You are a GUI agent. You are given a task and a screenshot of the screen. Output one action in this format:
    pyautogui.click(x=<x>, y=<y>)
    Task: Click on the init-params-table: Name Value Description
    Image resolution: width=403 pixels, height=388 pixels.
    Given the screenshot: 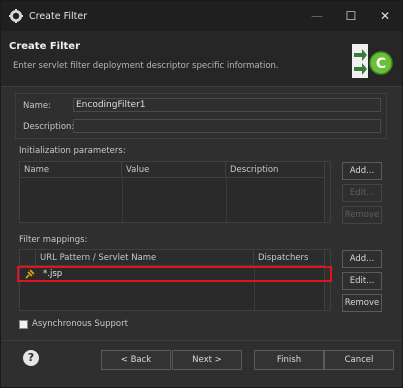 What is the action you would take?
    pyautogui.click(x=175, y=192)
    